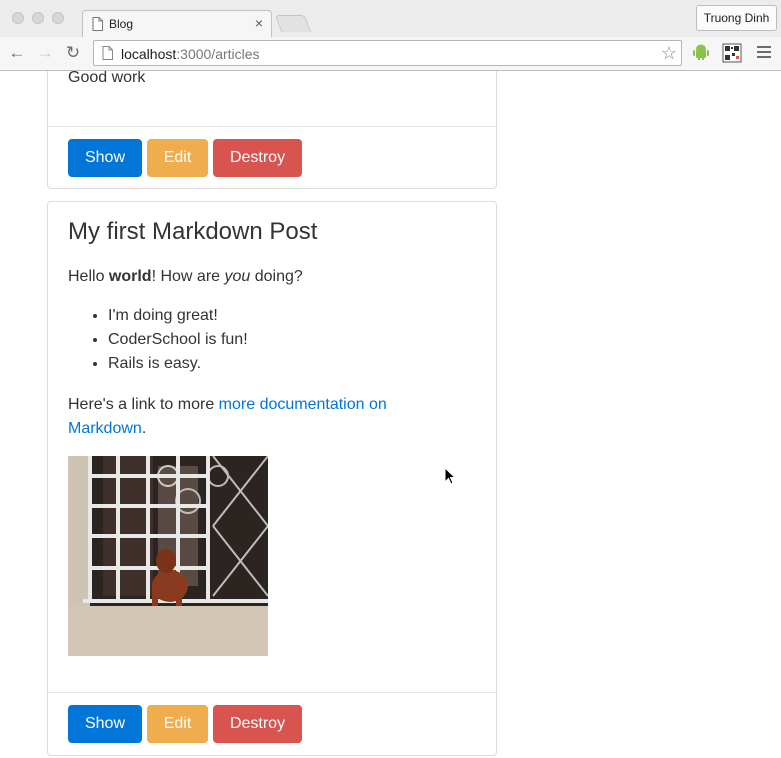 This screenshot has height=758, width=781. I want to click on article-title: My first Markdown Post, so click(193, 231).